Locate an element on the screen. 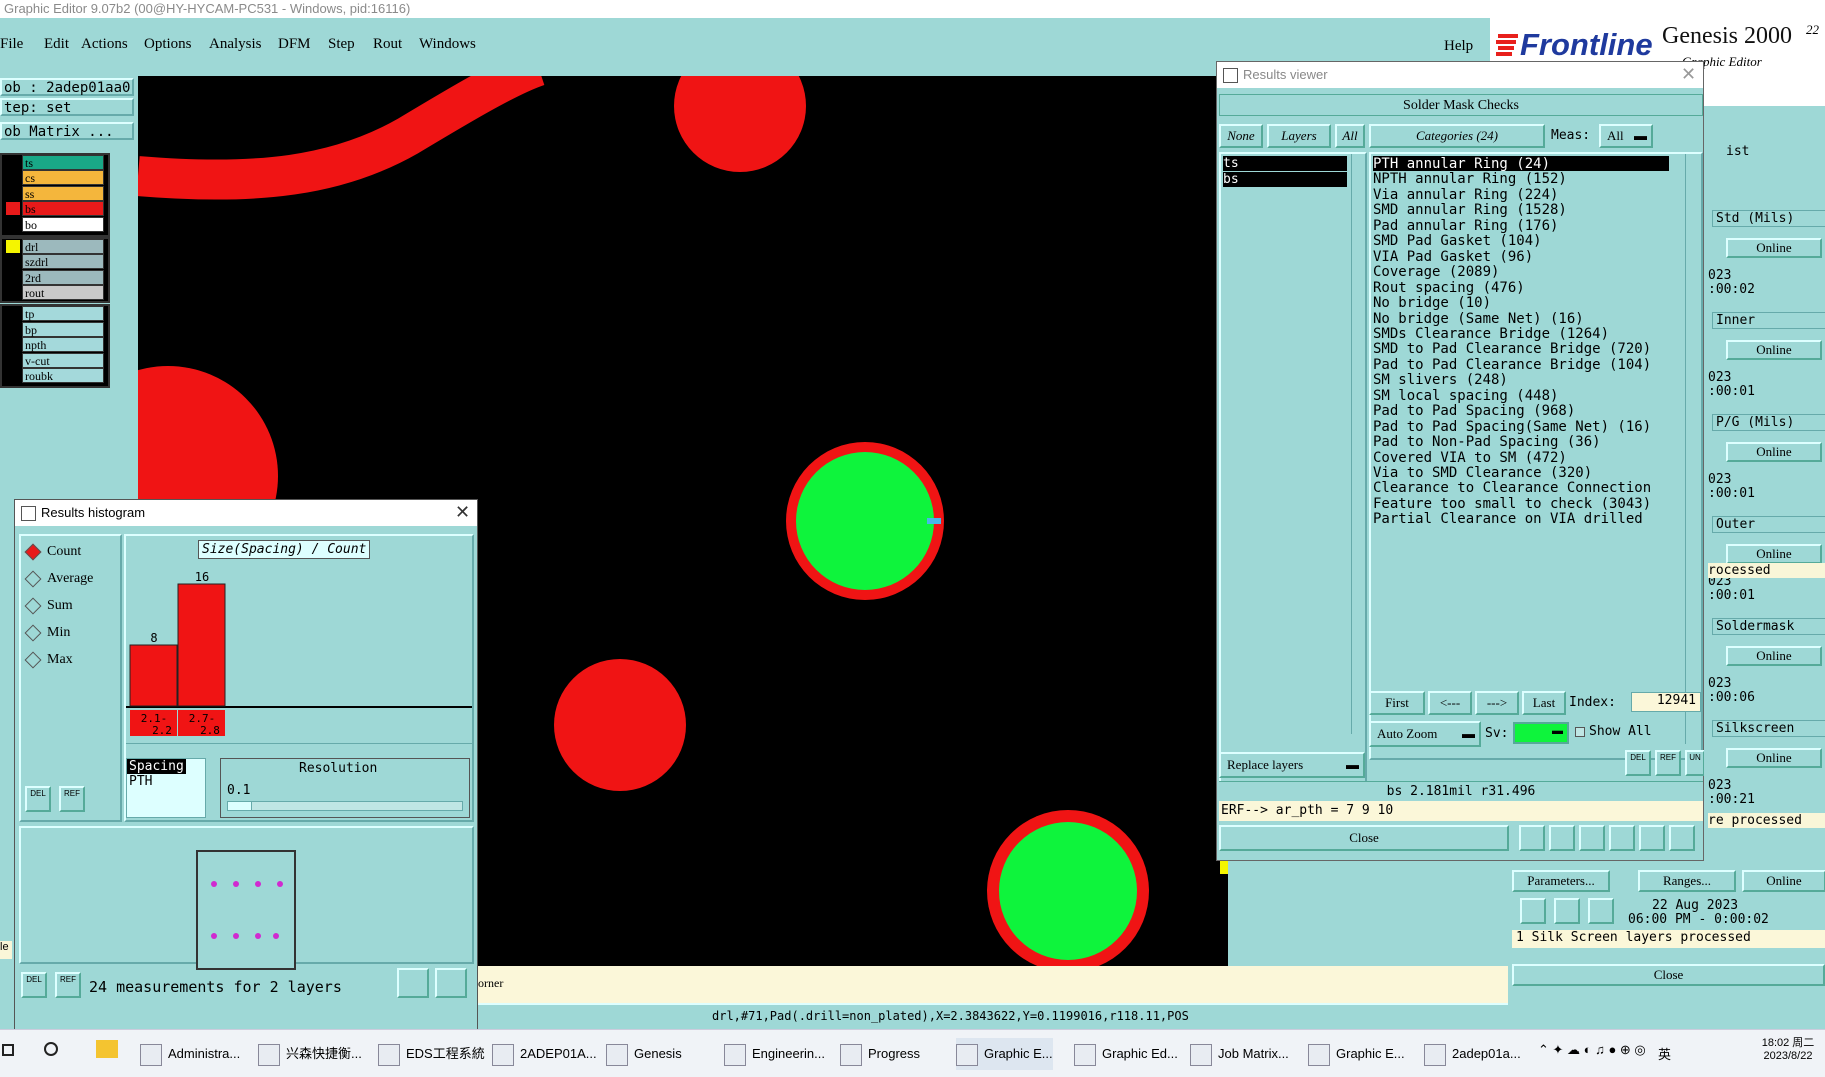  report-icon is located at coordinates (413, 983).